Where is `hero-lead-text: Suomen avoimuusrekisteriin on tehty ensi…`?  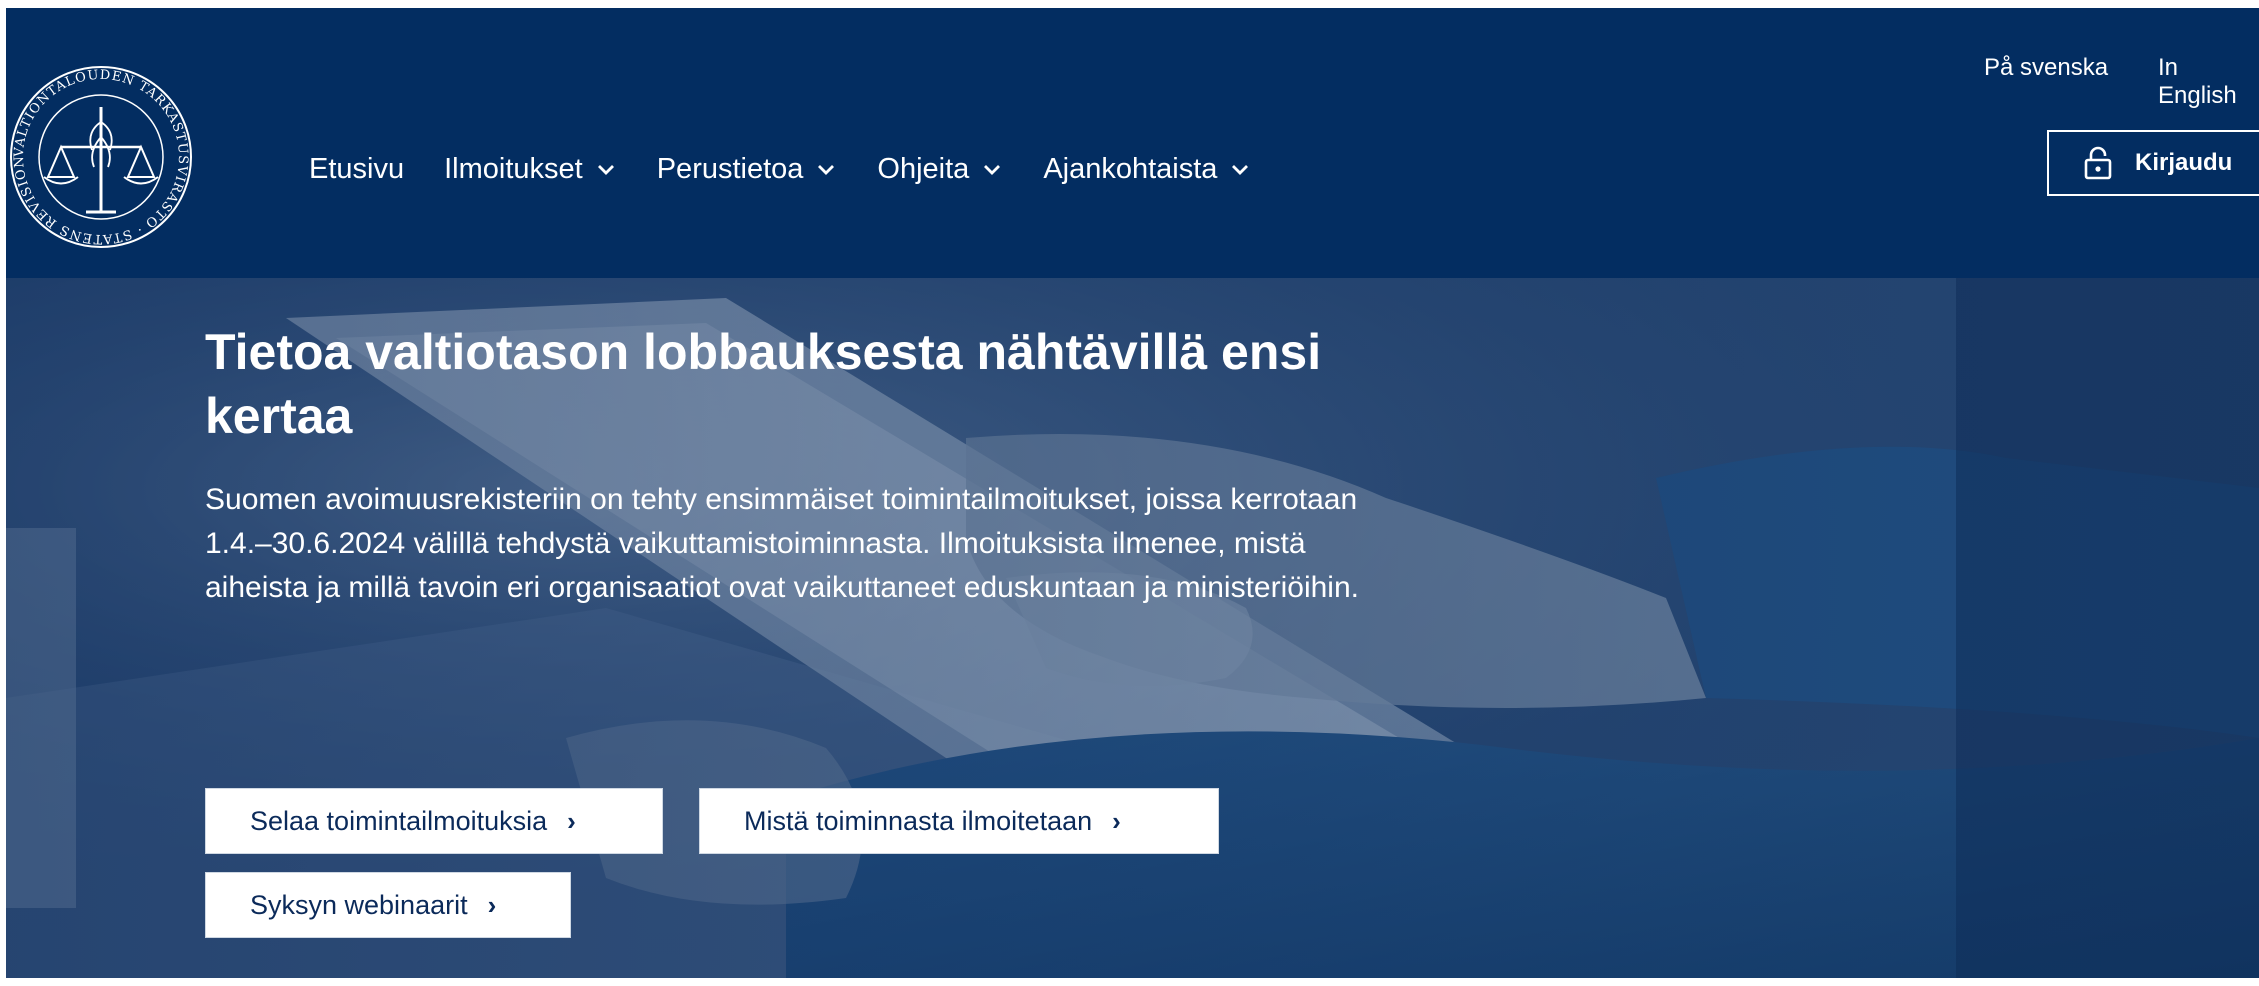 hero-lead-text: Suomen avoimuusrekisteriin on tehty ensi… is located at coordinates (782, 543).